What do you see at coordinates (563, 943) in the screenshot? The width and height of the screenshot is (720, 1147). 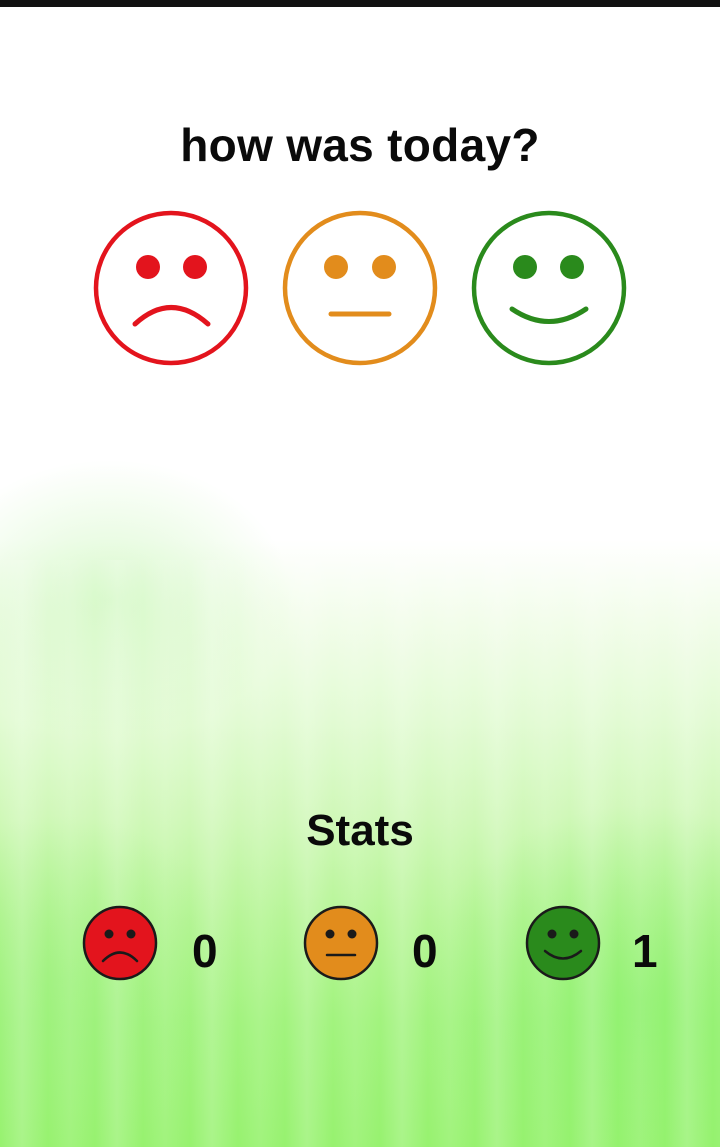 I see `stat-happy-icon` at bounding box center [563, 943].